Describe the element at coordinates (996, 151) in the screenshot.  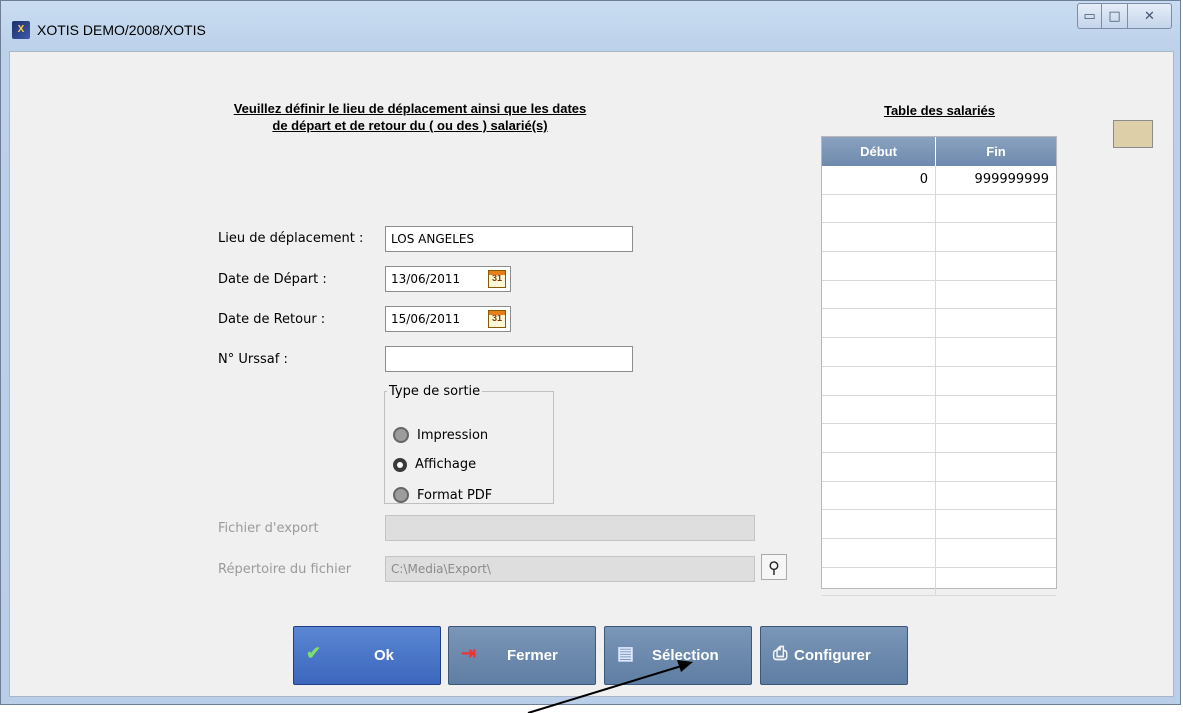
I see `column-header-fin: Fin` at that location.